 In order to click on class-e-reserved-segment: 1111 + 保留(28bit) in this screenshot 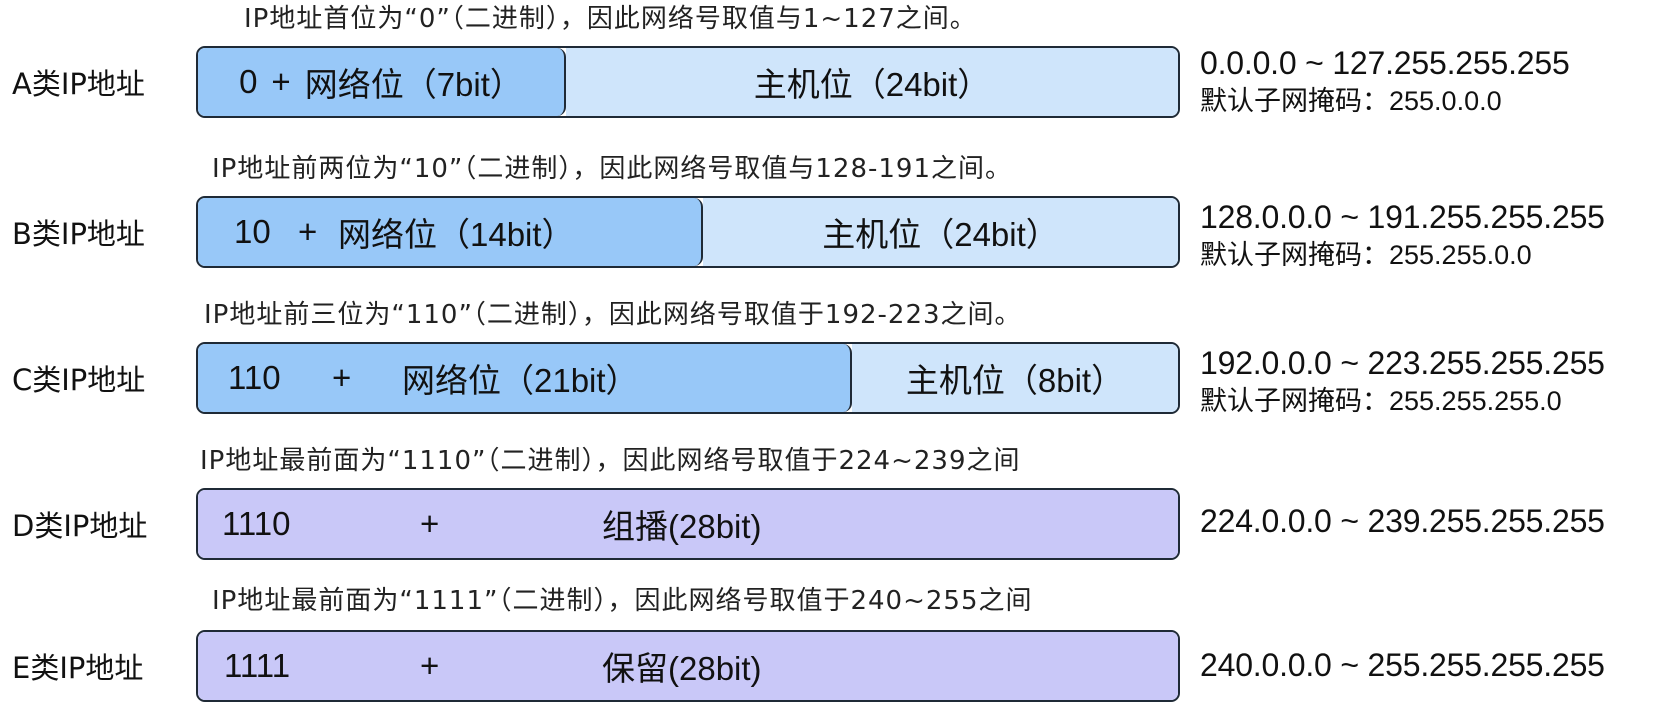, I will do `click(688, 666)`.